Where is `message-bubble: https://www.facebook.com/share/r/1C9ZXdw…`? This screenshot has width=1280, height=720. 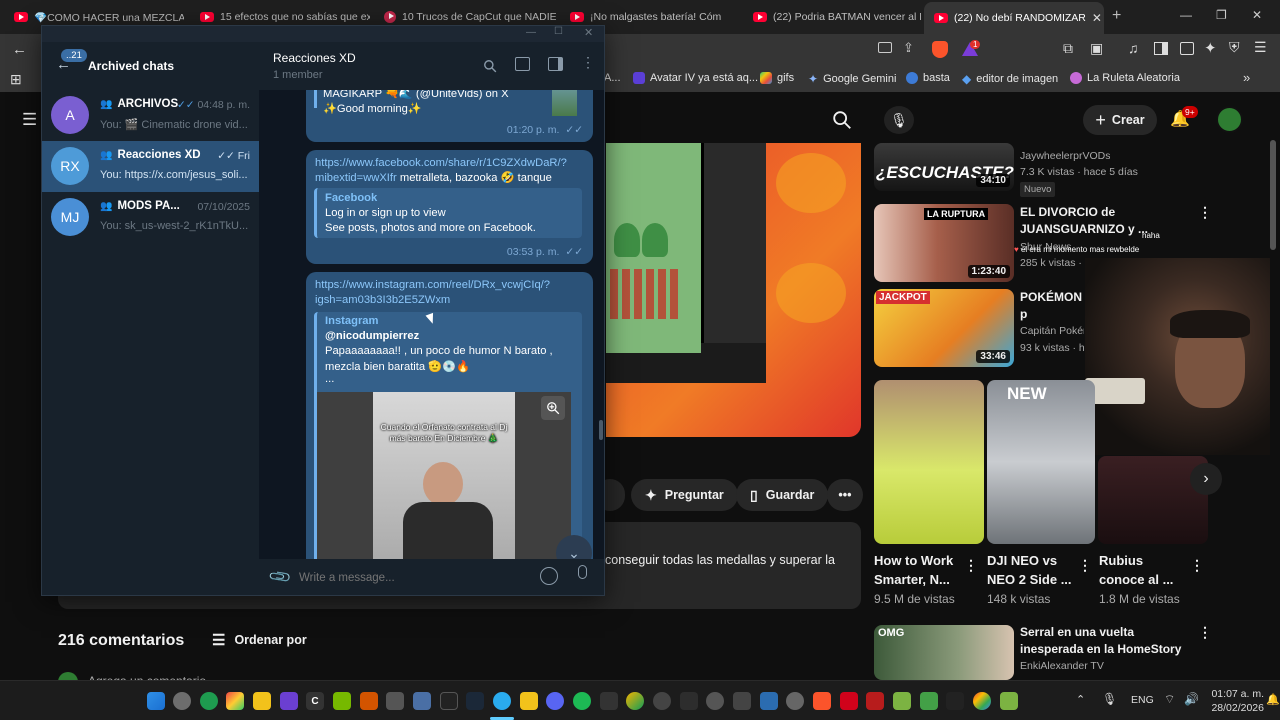 message-bubble: https://www.facebook.com/share/r/1C9ZXdw… is located at coordinates (449, 207).